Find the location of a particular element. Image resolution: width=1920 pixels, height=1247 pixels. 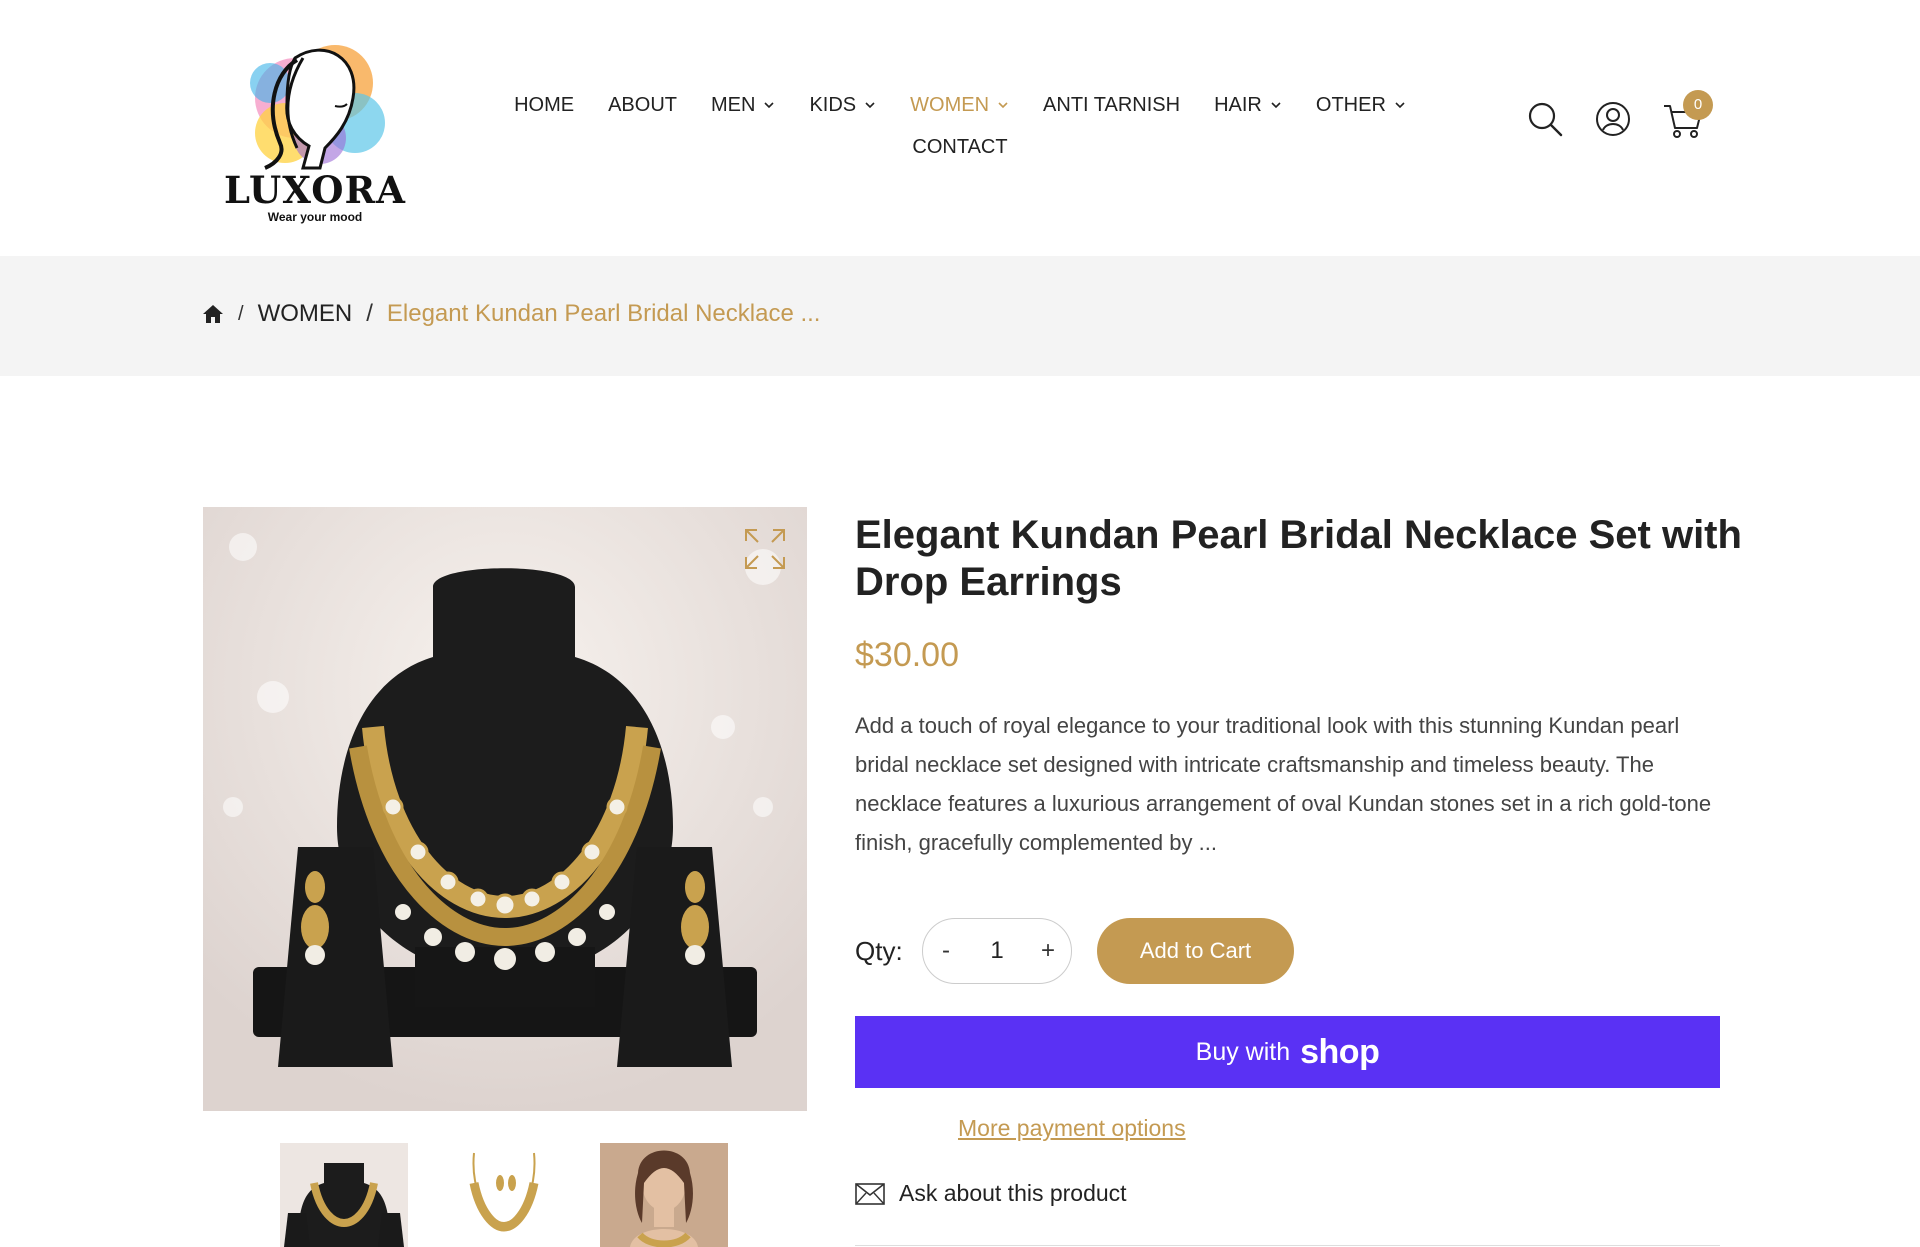

breadcrumb-category: WOMEN is located at coordinates (305, 314).